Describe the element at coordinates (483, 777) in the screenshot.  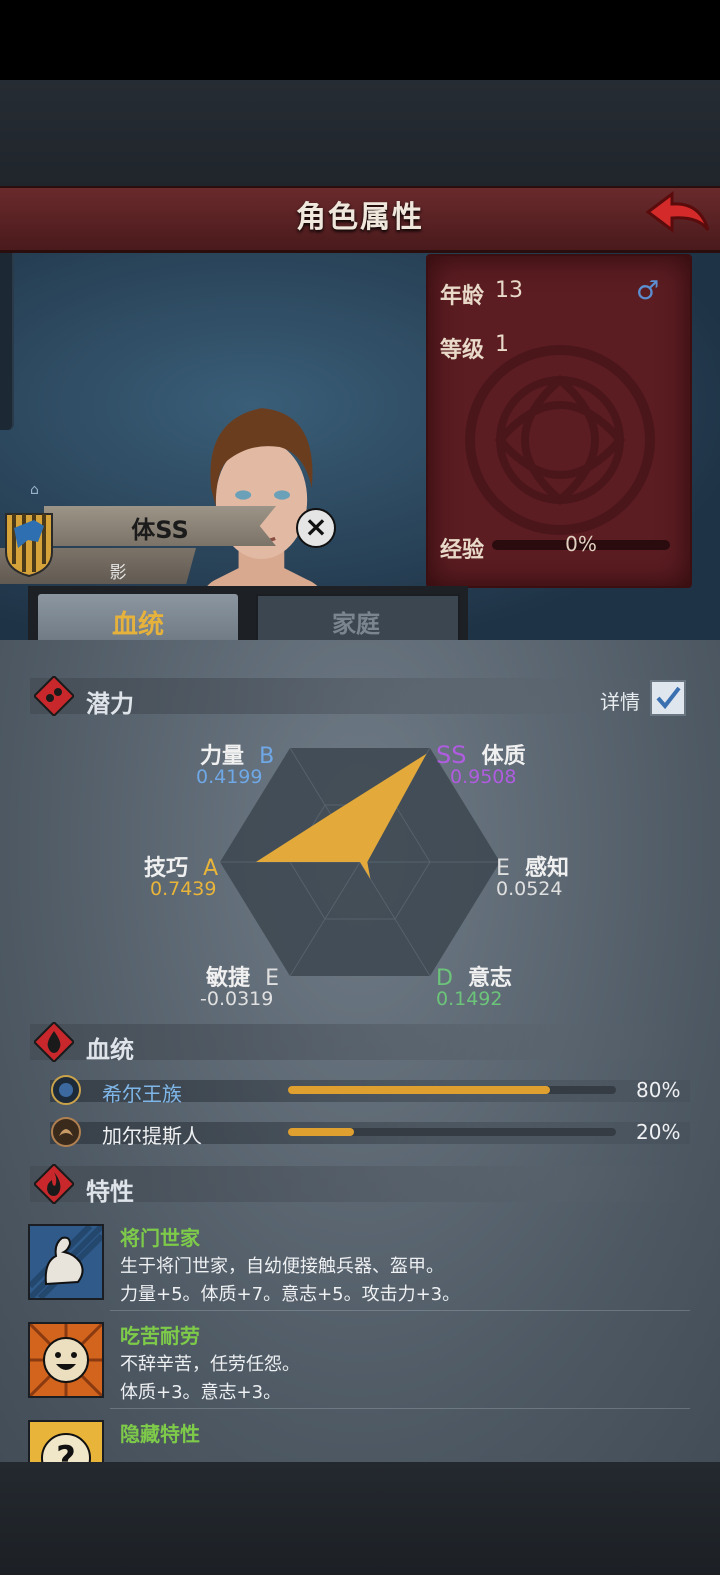
I see `stat-value: 0.9508` at that location.